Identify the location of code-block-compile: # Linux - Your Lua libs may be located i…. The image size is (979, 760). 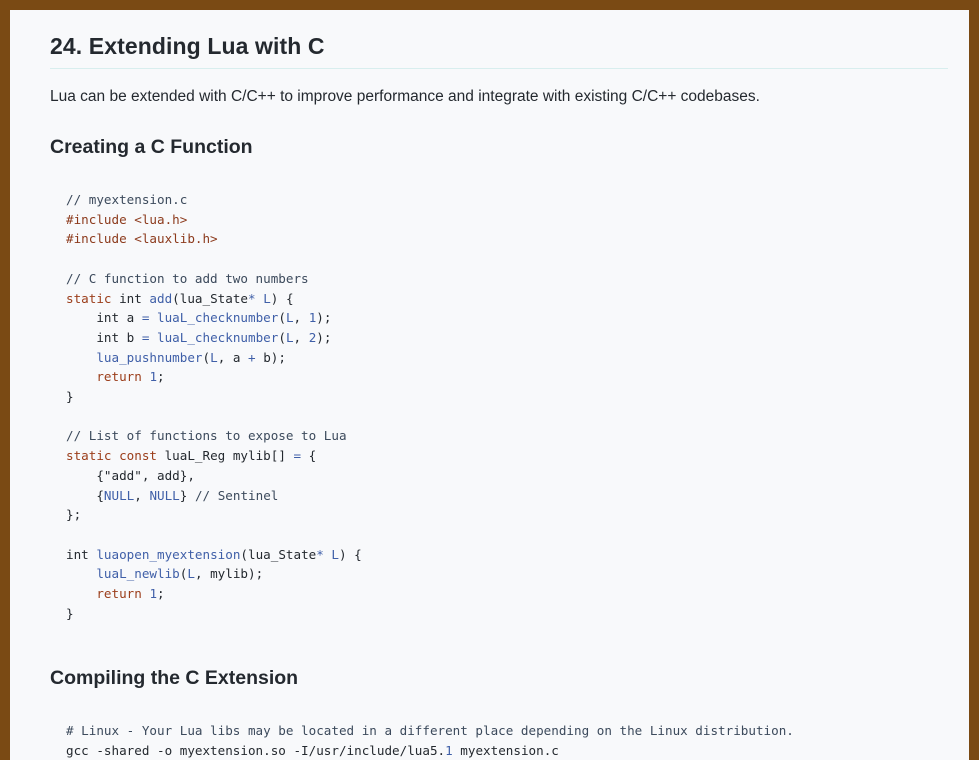
(430, 740).